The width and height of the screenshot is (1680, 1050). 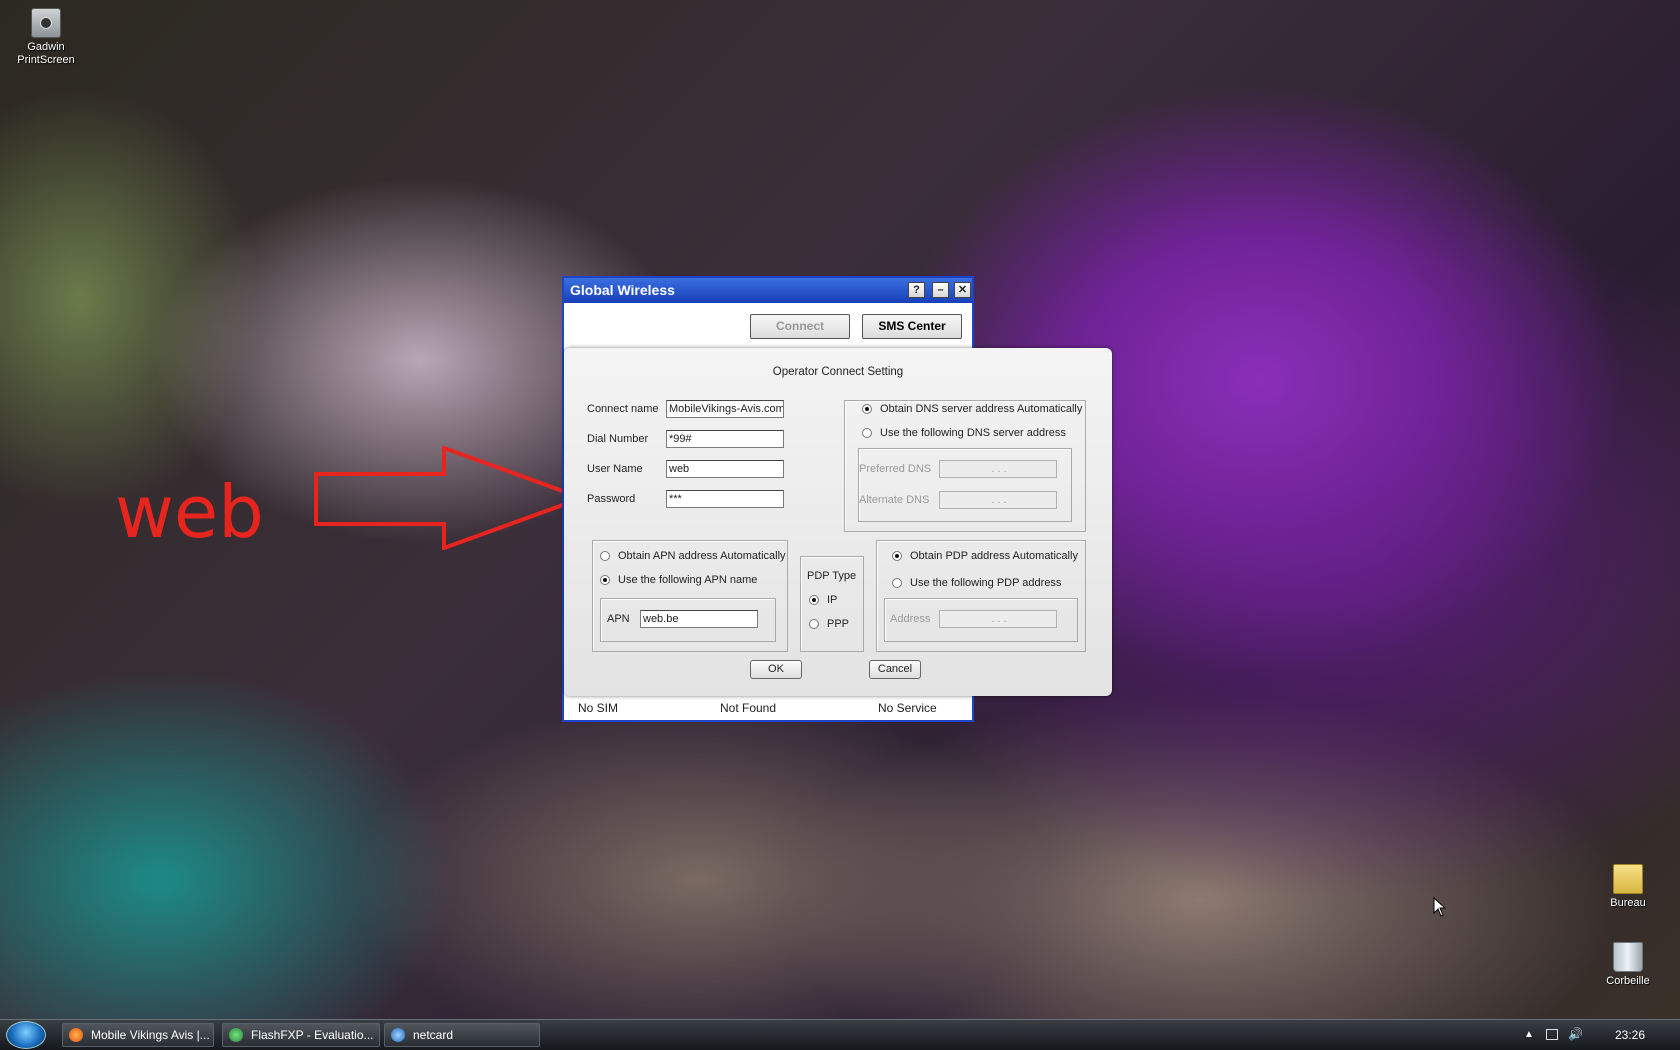 What do you see at coordinates (678, 580) in the screenshot?
I see `apn-manual-radio: Use the following APN name` at bounding box center [678, 580].